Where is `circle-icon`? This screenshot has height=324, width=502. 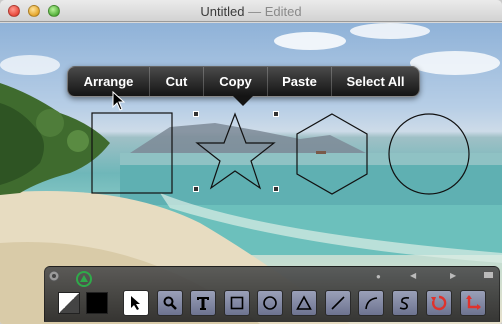
circle-icon is located at coordinates (270, 303).